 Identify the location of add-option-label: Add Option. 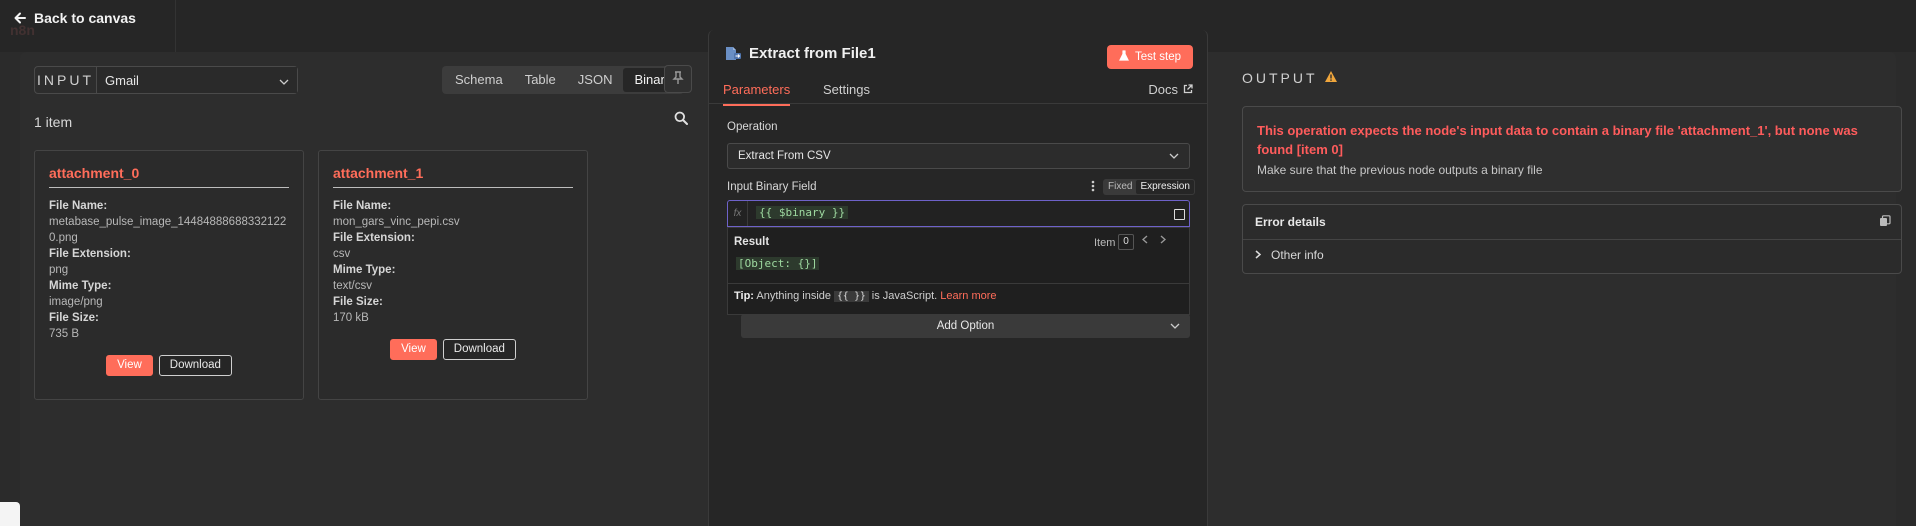
(965, 326).